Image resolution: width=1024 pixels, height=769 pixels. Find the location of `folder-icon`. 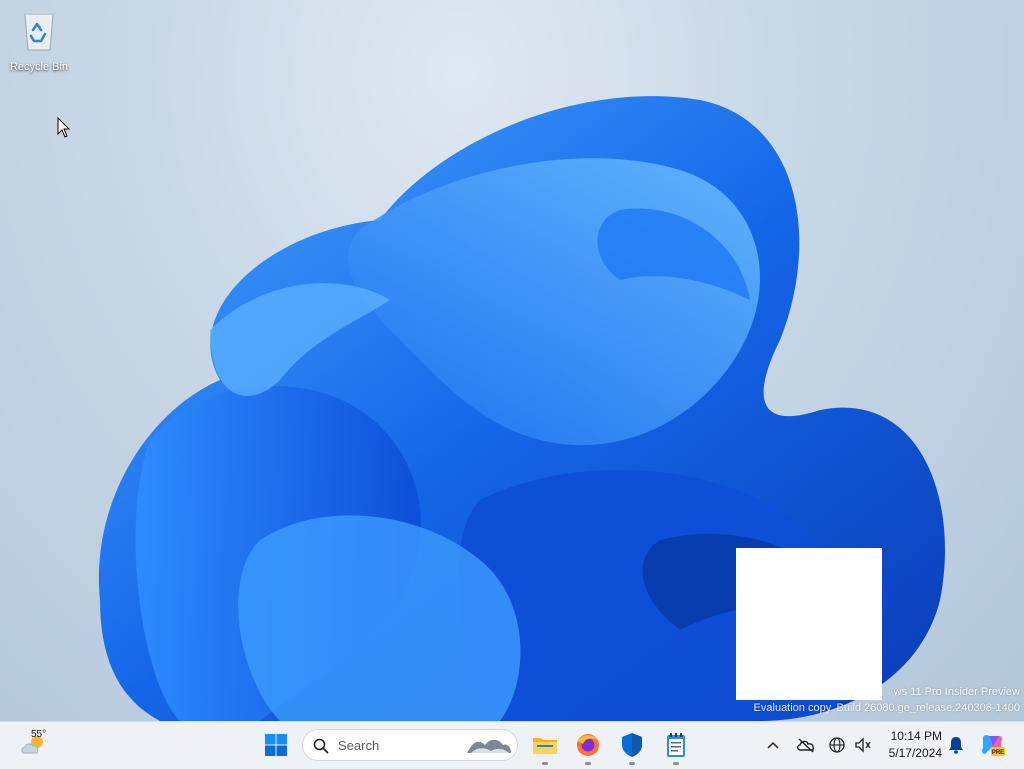

folder-icon is located at coordinates (545, 746).